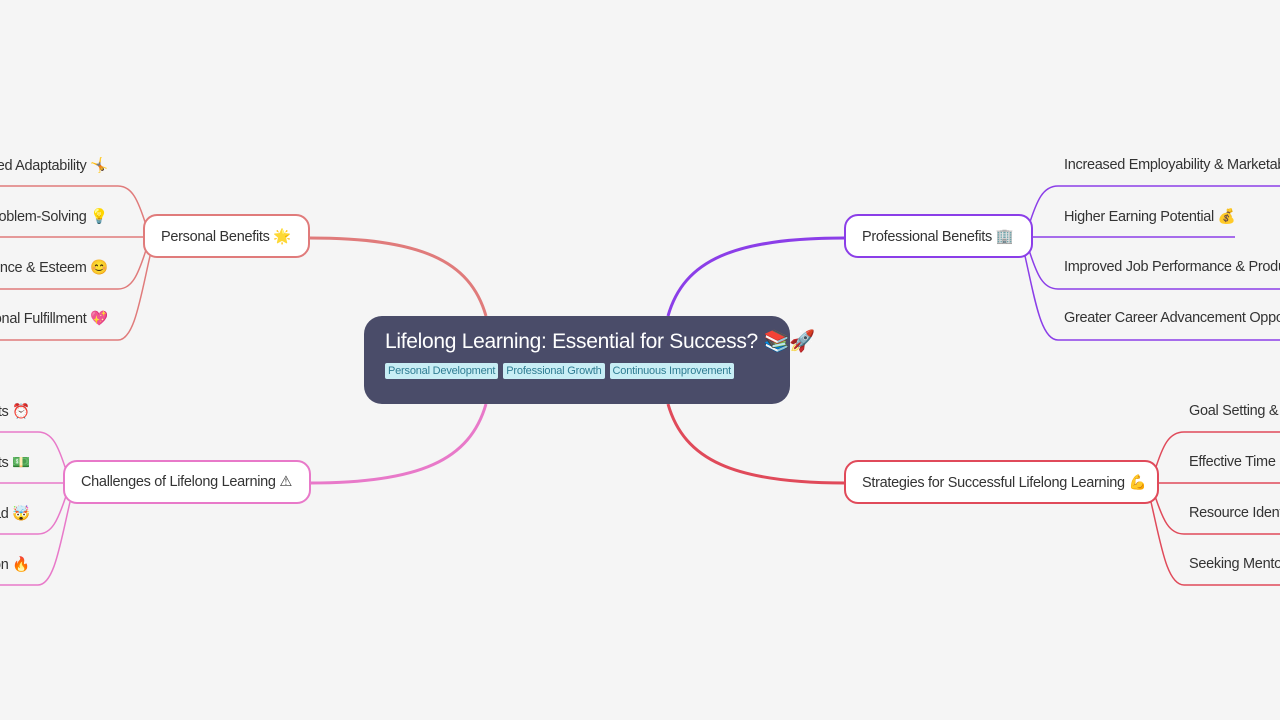 Image resolution: width=1280 pixels, height=720 pixels. What do you see at coordinates (554, 371) in the screenshot?
I see `tag-professional-growth: Professional Growth` at bounding box center [554, 371].